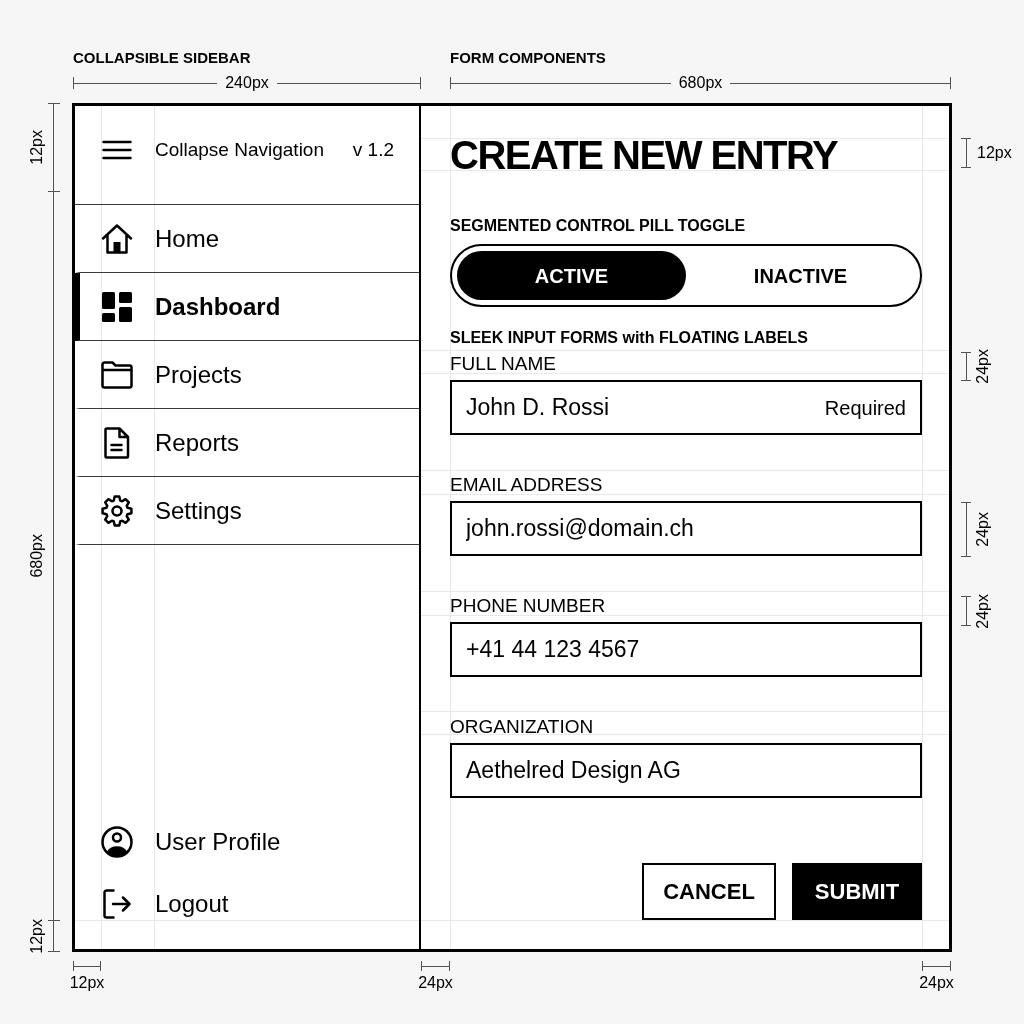 Image resolution: width=1024 pixels, height=1024 pixels. I want to click on required-hint: Required, so click(865, 407).